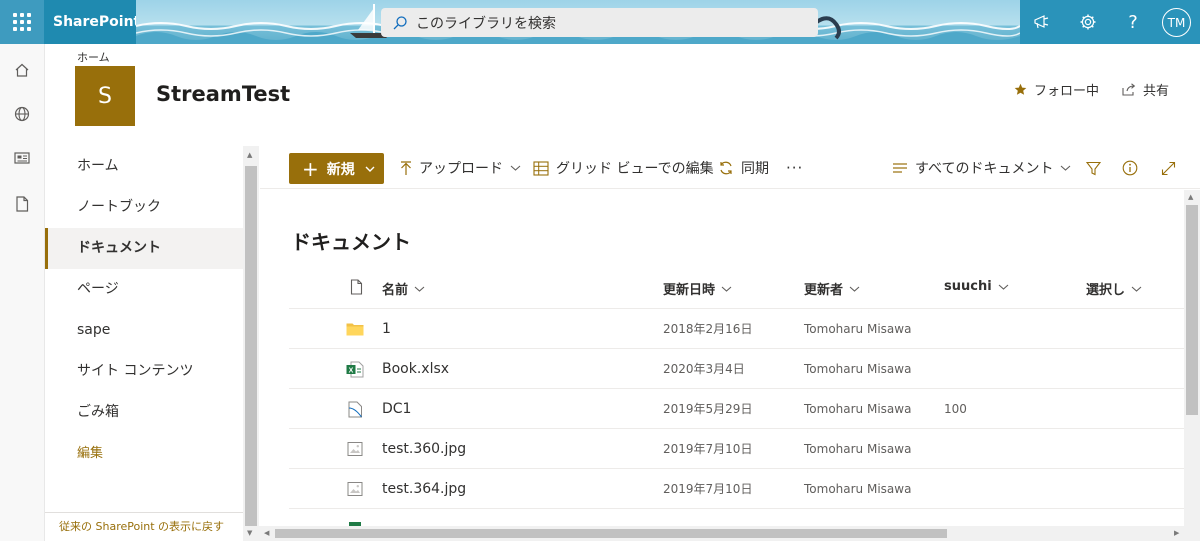  What do you see at coordinates (386, 329) in the screenshot?
I see `file-name-link: 1` at bounding box center [386, 329].